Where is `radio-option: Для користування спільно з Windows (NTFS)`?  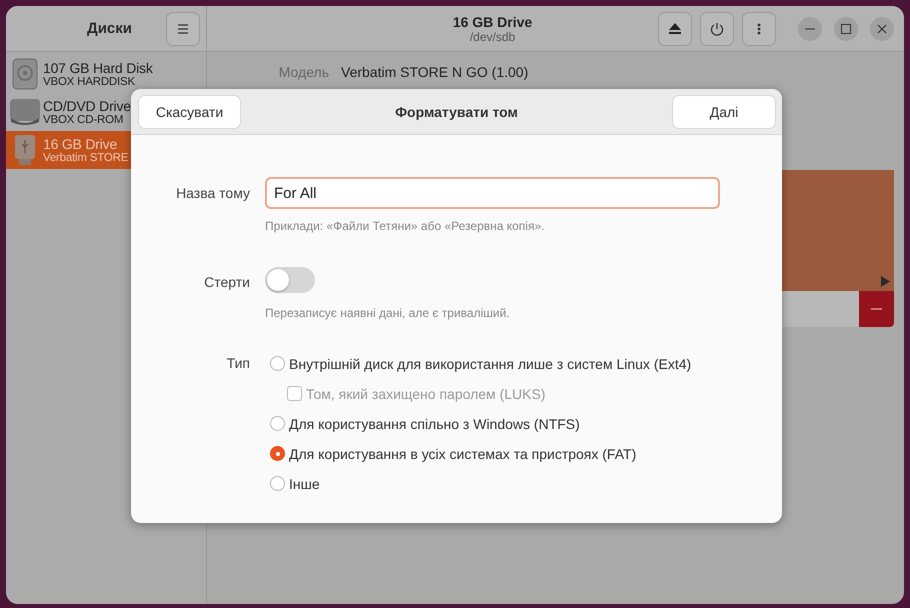 radio-option: Для користування спільно з Windows (NTFS) is located at coordinates (425, 423).